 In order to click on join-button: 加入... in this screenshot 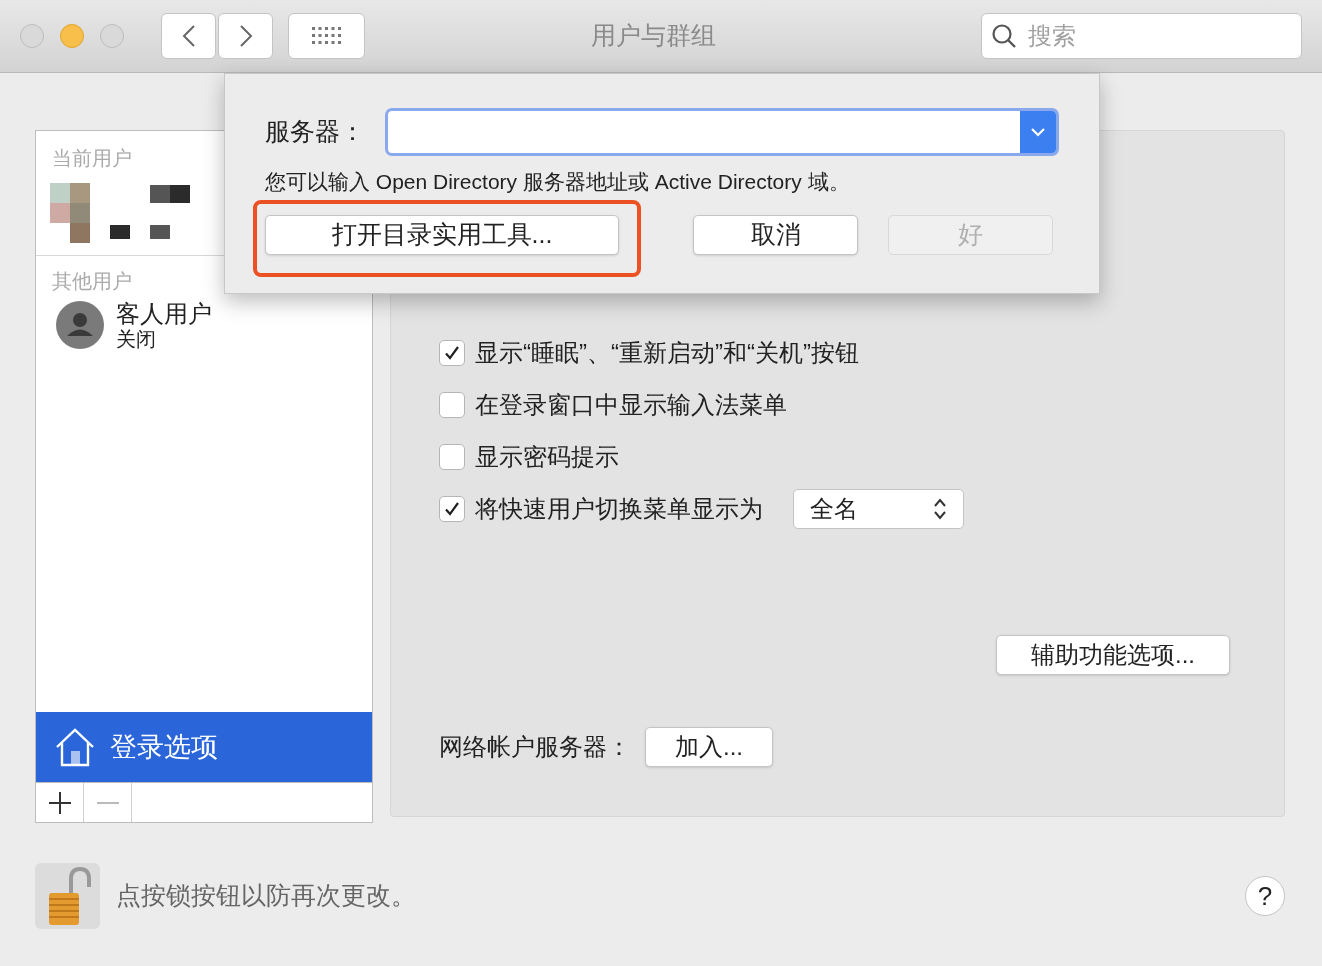, I will do `click(709, 747)`.